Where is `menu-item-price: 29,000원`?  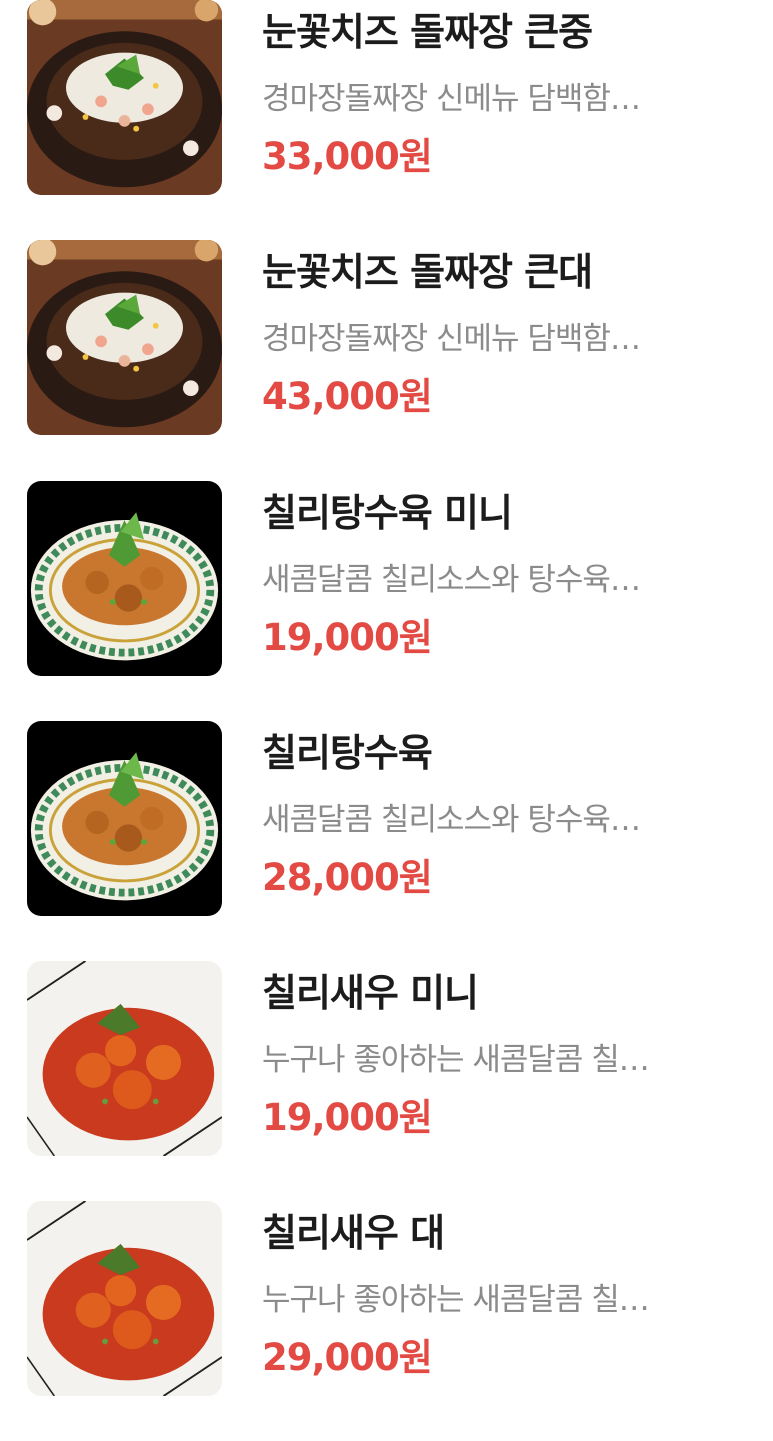
menu-item-price: 29,000원 is located at coordinates (347, 1357).